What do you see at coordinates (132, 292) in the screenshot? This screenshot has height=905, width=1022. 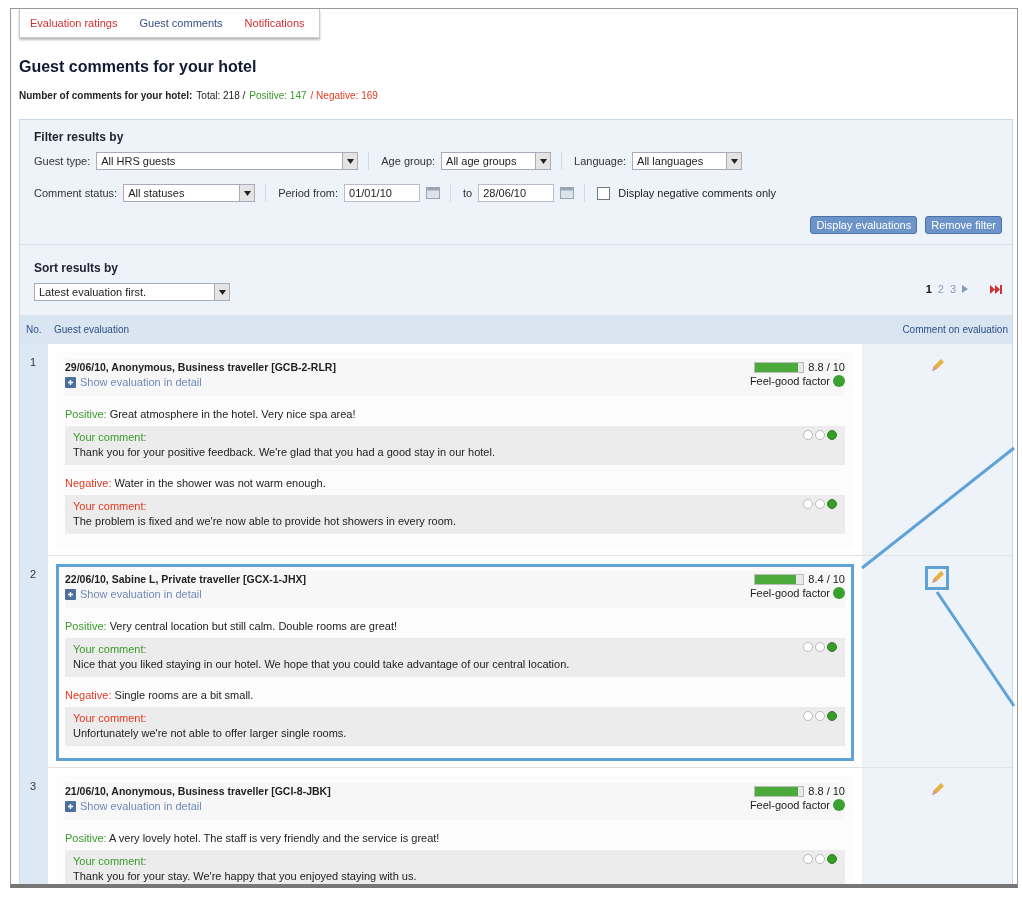 I see `sort-dropdown: Latest evaluation first.` at bounding box center [132, 292].